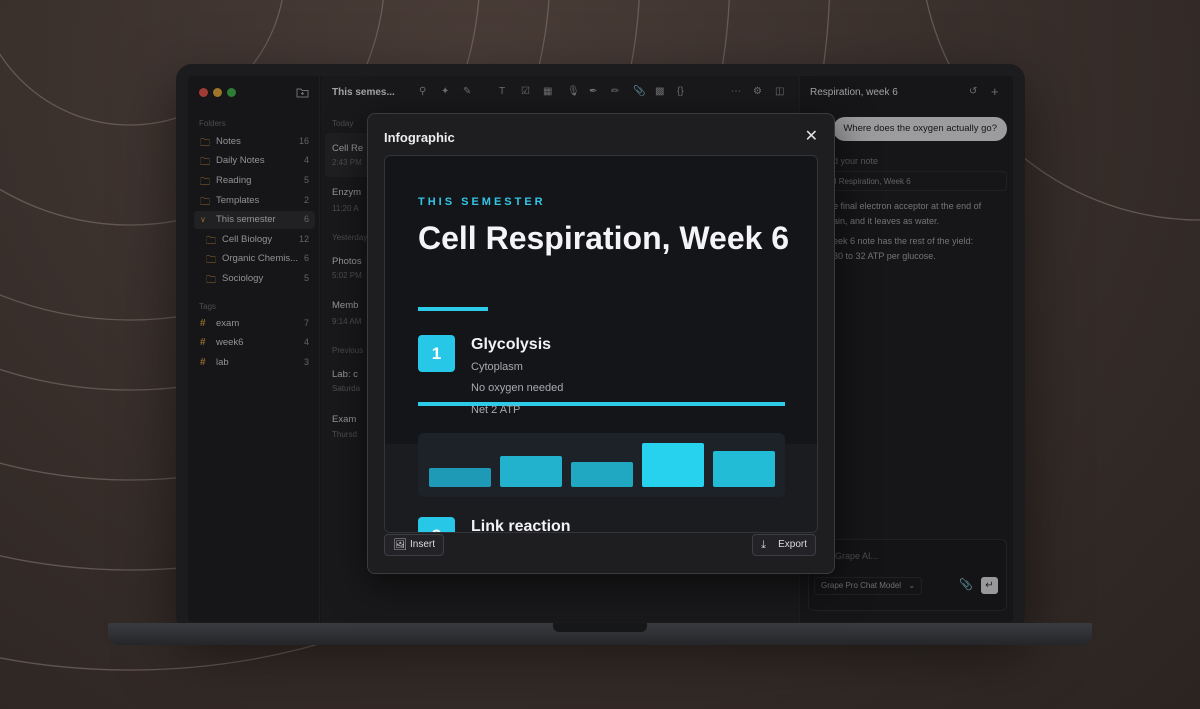 The width and height of the screenshot is (1200, 709). I want to click on image-insert-icon: 🖼, so click(400, 545).